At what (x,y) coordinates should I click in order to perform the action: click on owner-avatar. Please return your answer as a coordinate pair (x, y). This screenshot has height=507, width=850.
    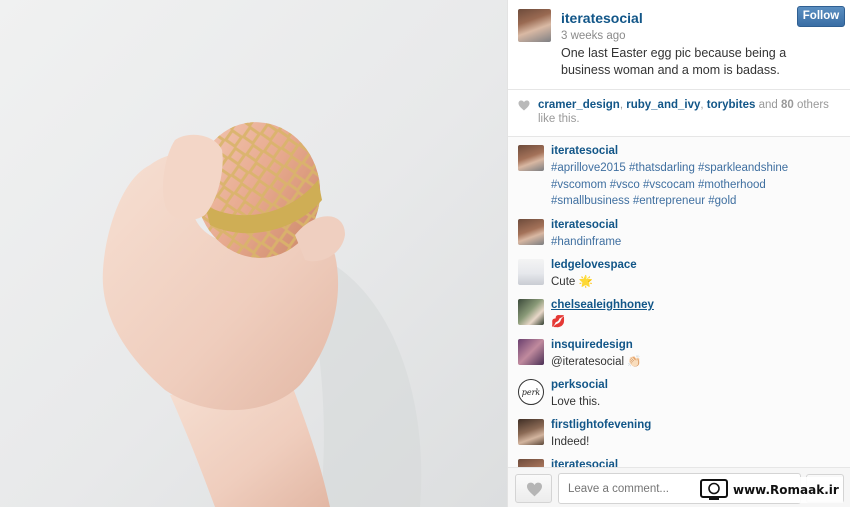
    Looking at the image, I should click on (534, 25).